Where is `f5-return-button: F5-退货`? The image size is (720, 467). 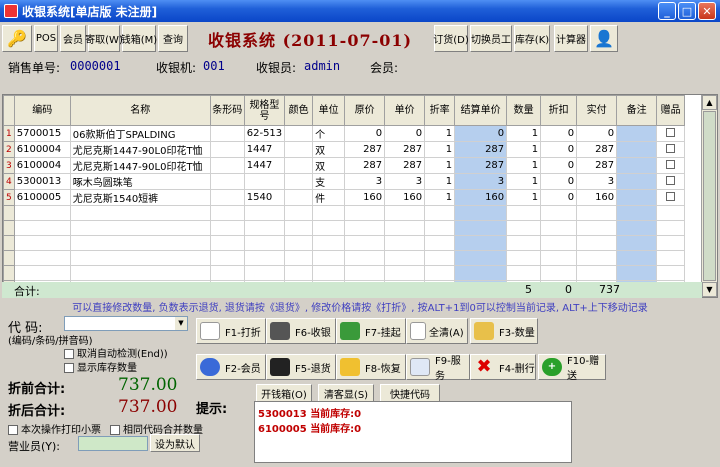
f5-return-button: F5-退货 is located at coordinates (301, 367).